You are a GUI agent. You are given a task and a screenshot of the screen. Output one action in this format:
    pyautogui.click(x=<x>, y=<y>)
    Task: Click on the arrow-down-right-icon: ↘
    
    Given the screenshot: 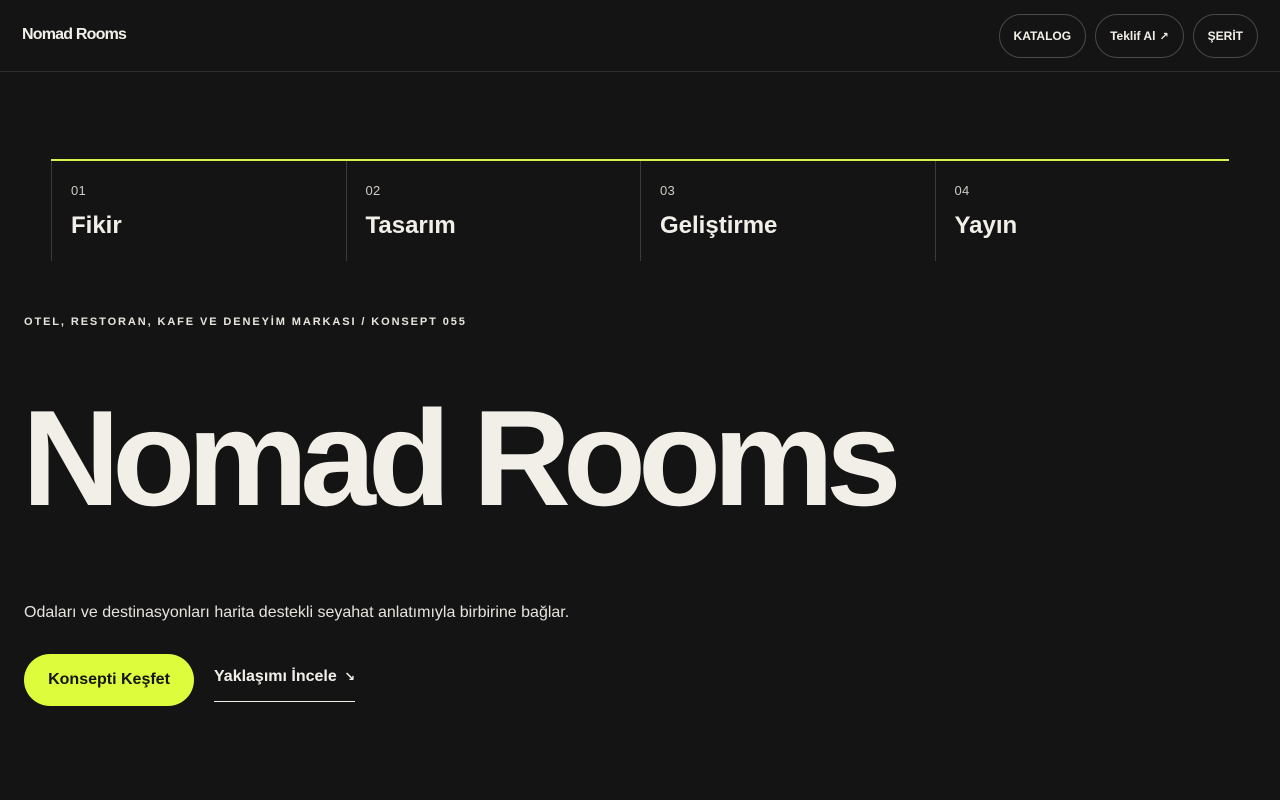 What is the action you would take?
    pyautogui.click(x=350, y=676)
    